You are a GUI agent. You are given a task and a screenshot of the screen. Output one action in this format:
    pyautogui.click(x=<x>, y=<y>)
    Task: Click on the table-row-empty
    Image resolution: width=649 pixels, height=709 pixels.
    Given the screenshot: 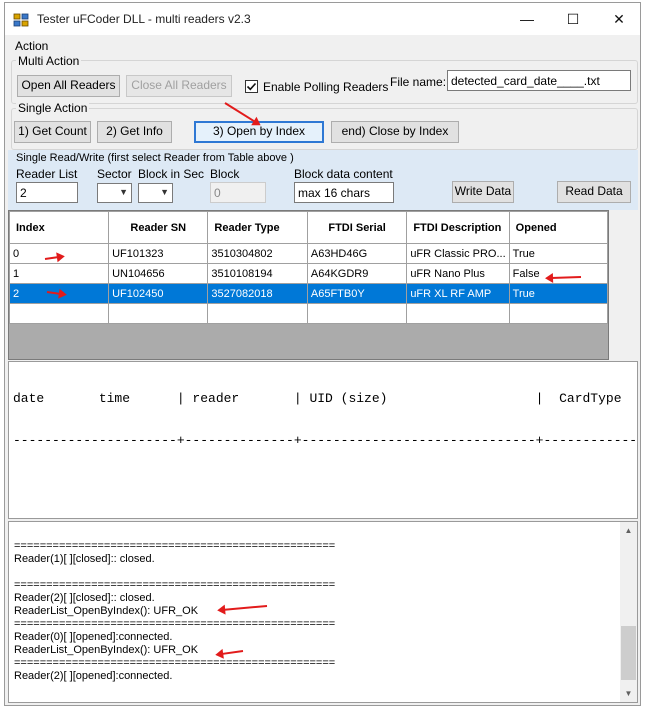 What is the action you would take?
    pyautogui.click(x=308, y=313)
    